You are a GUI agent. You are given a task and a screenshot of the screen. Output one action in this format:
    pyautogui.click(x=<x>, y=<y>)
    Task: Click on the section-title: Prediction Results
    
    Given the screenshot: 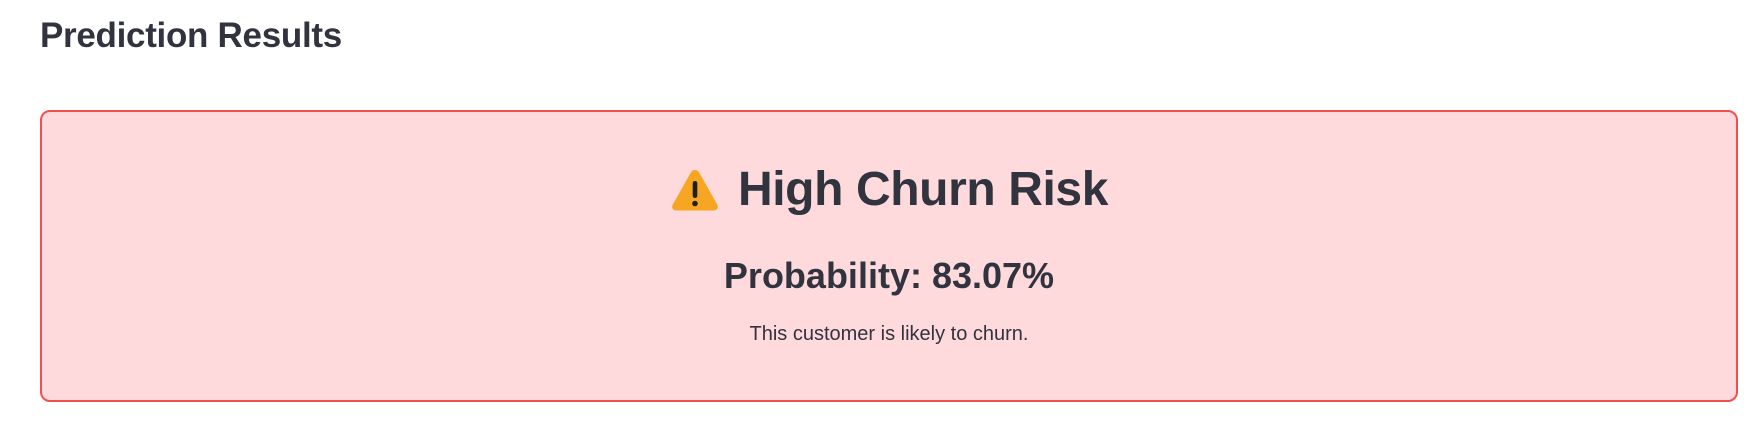 What is the action you would take?
    pyautogui.click(x=191, y=35)
    